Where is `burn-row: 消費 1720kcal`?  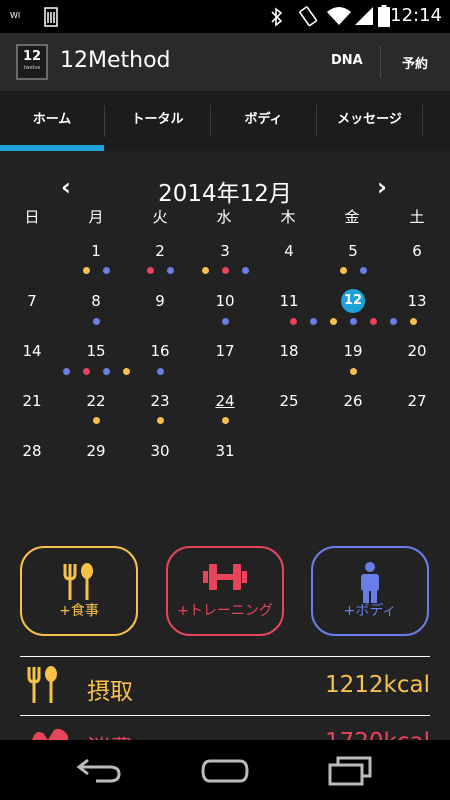
burn-row: 消費 1720kcal is located at coordinates (225, 728).